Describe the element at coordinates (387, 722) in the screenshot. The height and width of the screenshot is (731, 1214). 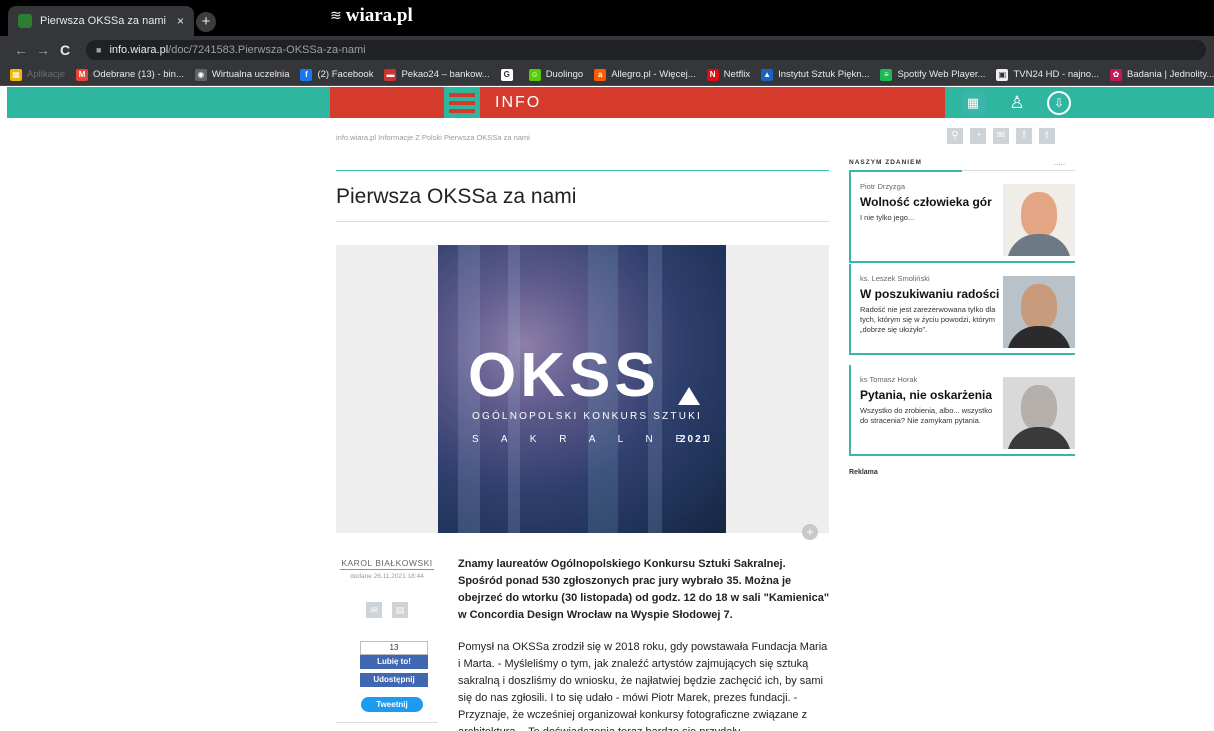
I see `author-column-divider` at that location.